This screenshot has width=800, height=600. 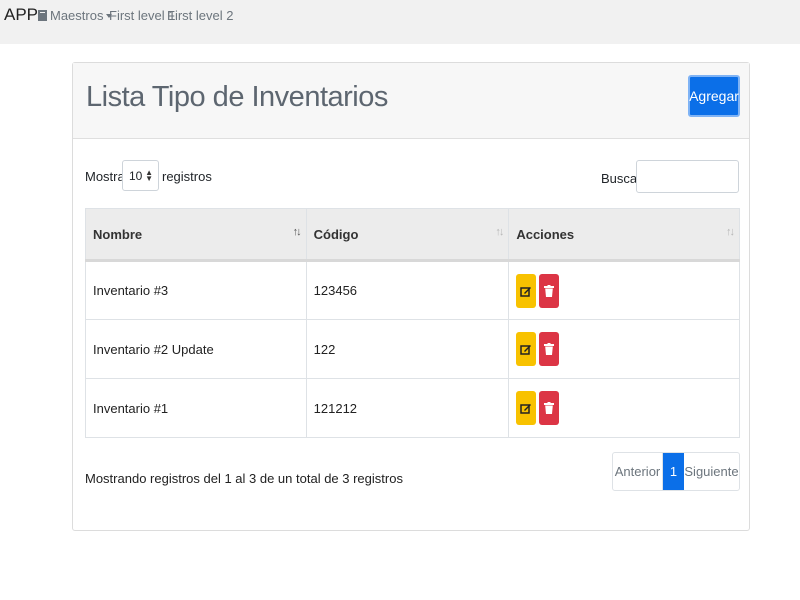 I want to click on table-row: Inventario #2 Update 122, so click(x=412, y=349).